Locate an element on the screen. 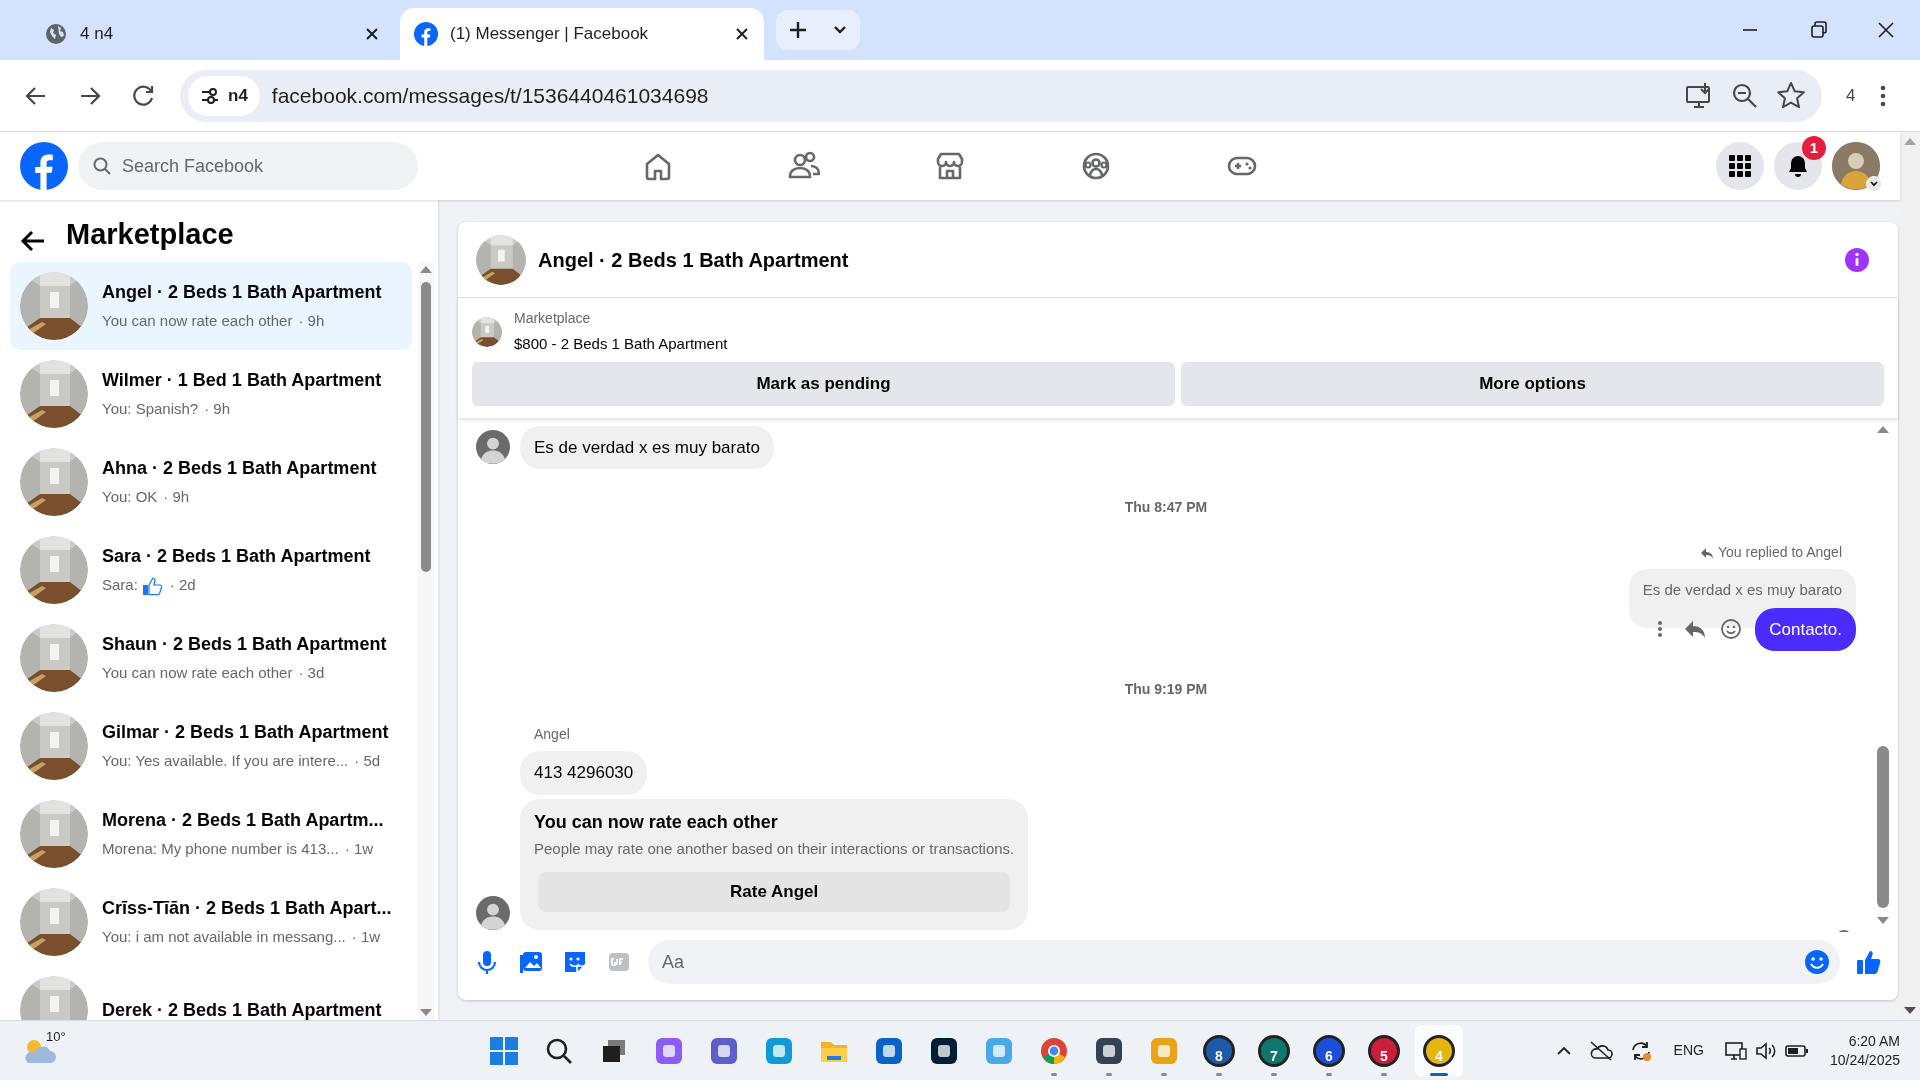  message-time: · 3d is located at coordinates (311, 673).